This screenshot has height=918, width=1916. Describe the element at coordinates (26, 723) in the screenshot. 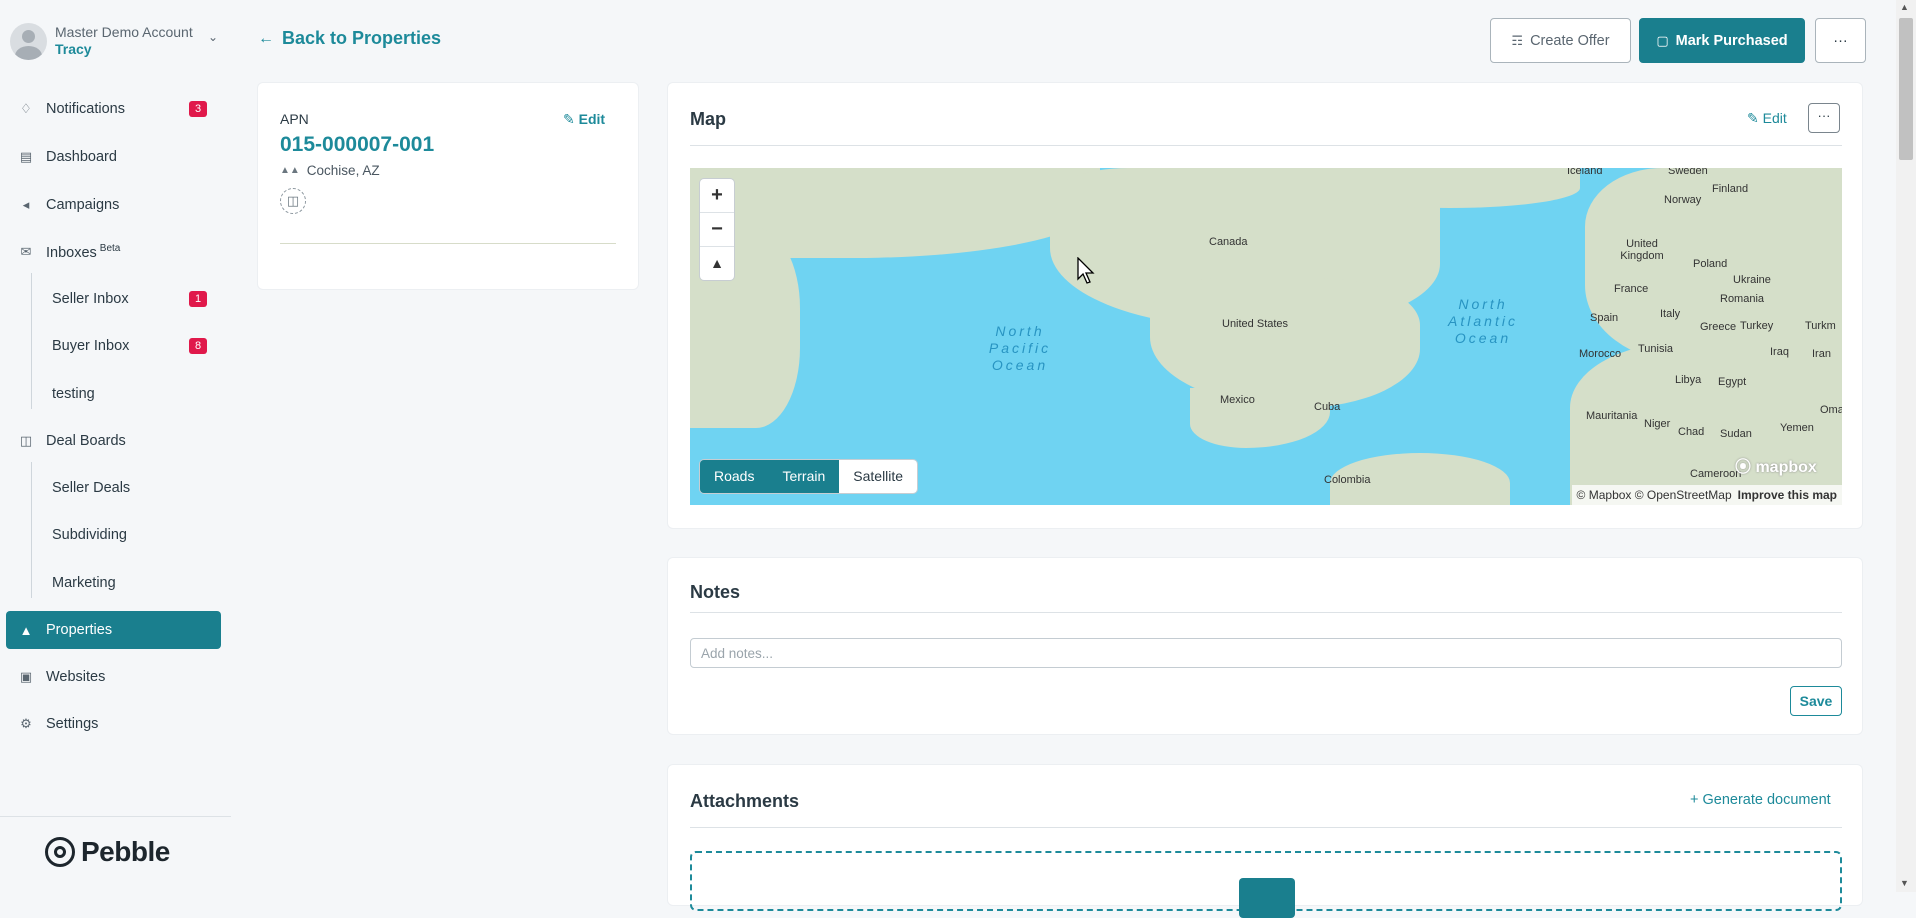

I see `gear-icon: ⚙` at that location.